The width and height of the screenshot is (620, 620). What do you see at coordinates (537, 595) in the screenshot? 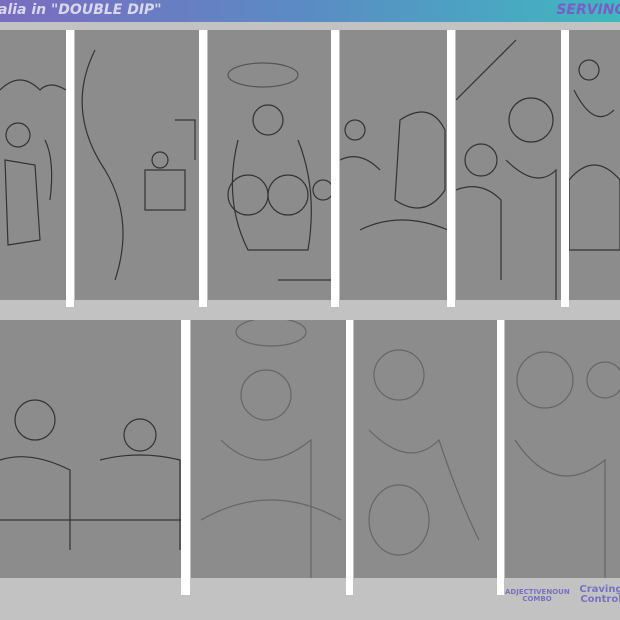
I see `adjectivenoun-combo-logo: ADJECTIVENOUN COMBO` at bounding box center [537, 595].